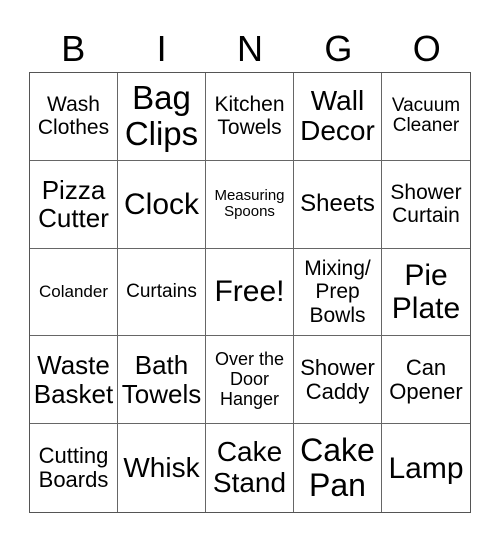 The height and width of the screenshot is (544, 500). What do you see at coordinates (162, 292) in the screenshot?
I see `bingo-cell: Curtains` at bounding box center [162, 292].